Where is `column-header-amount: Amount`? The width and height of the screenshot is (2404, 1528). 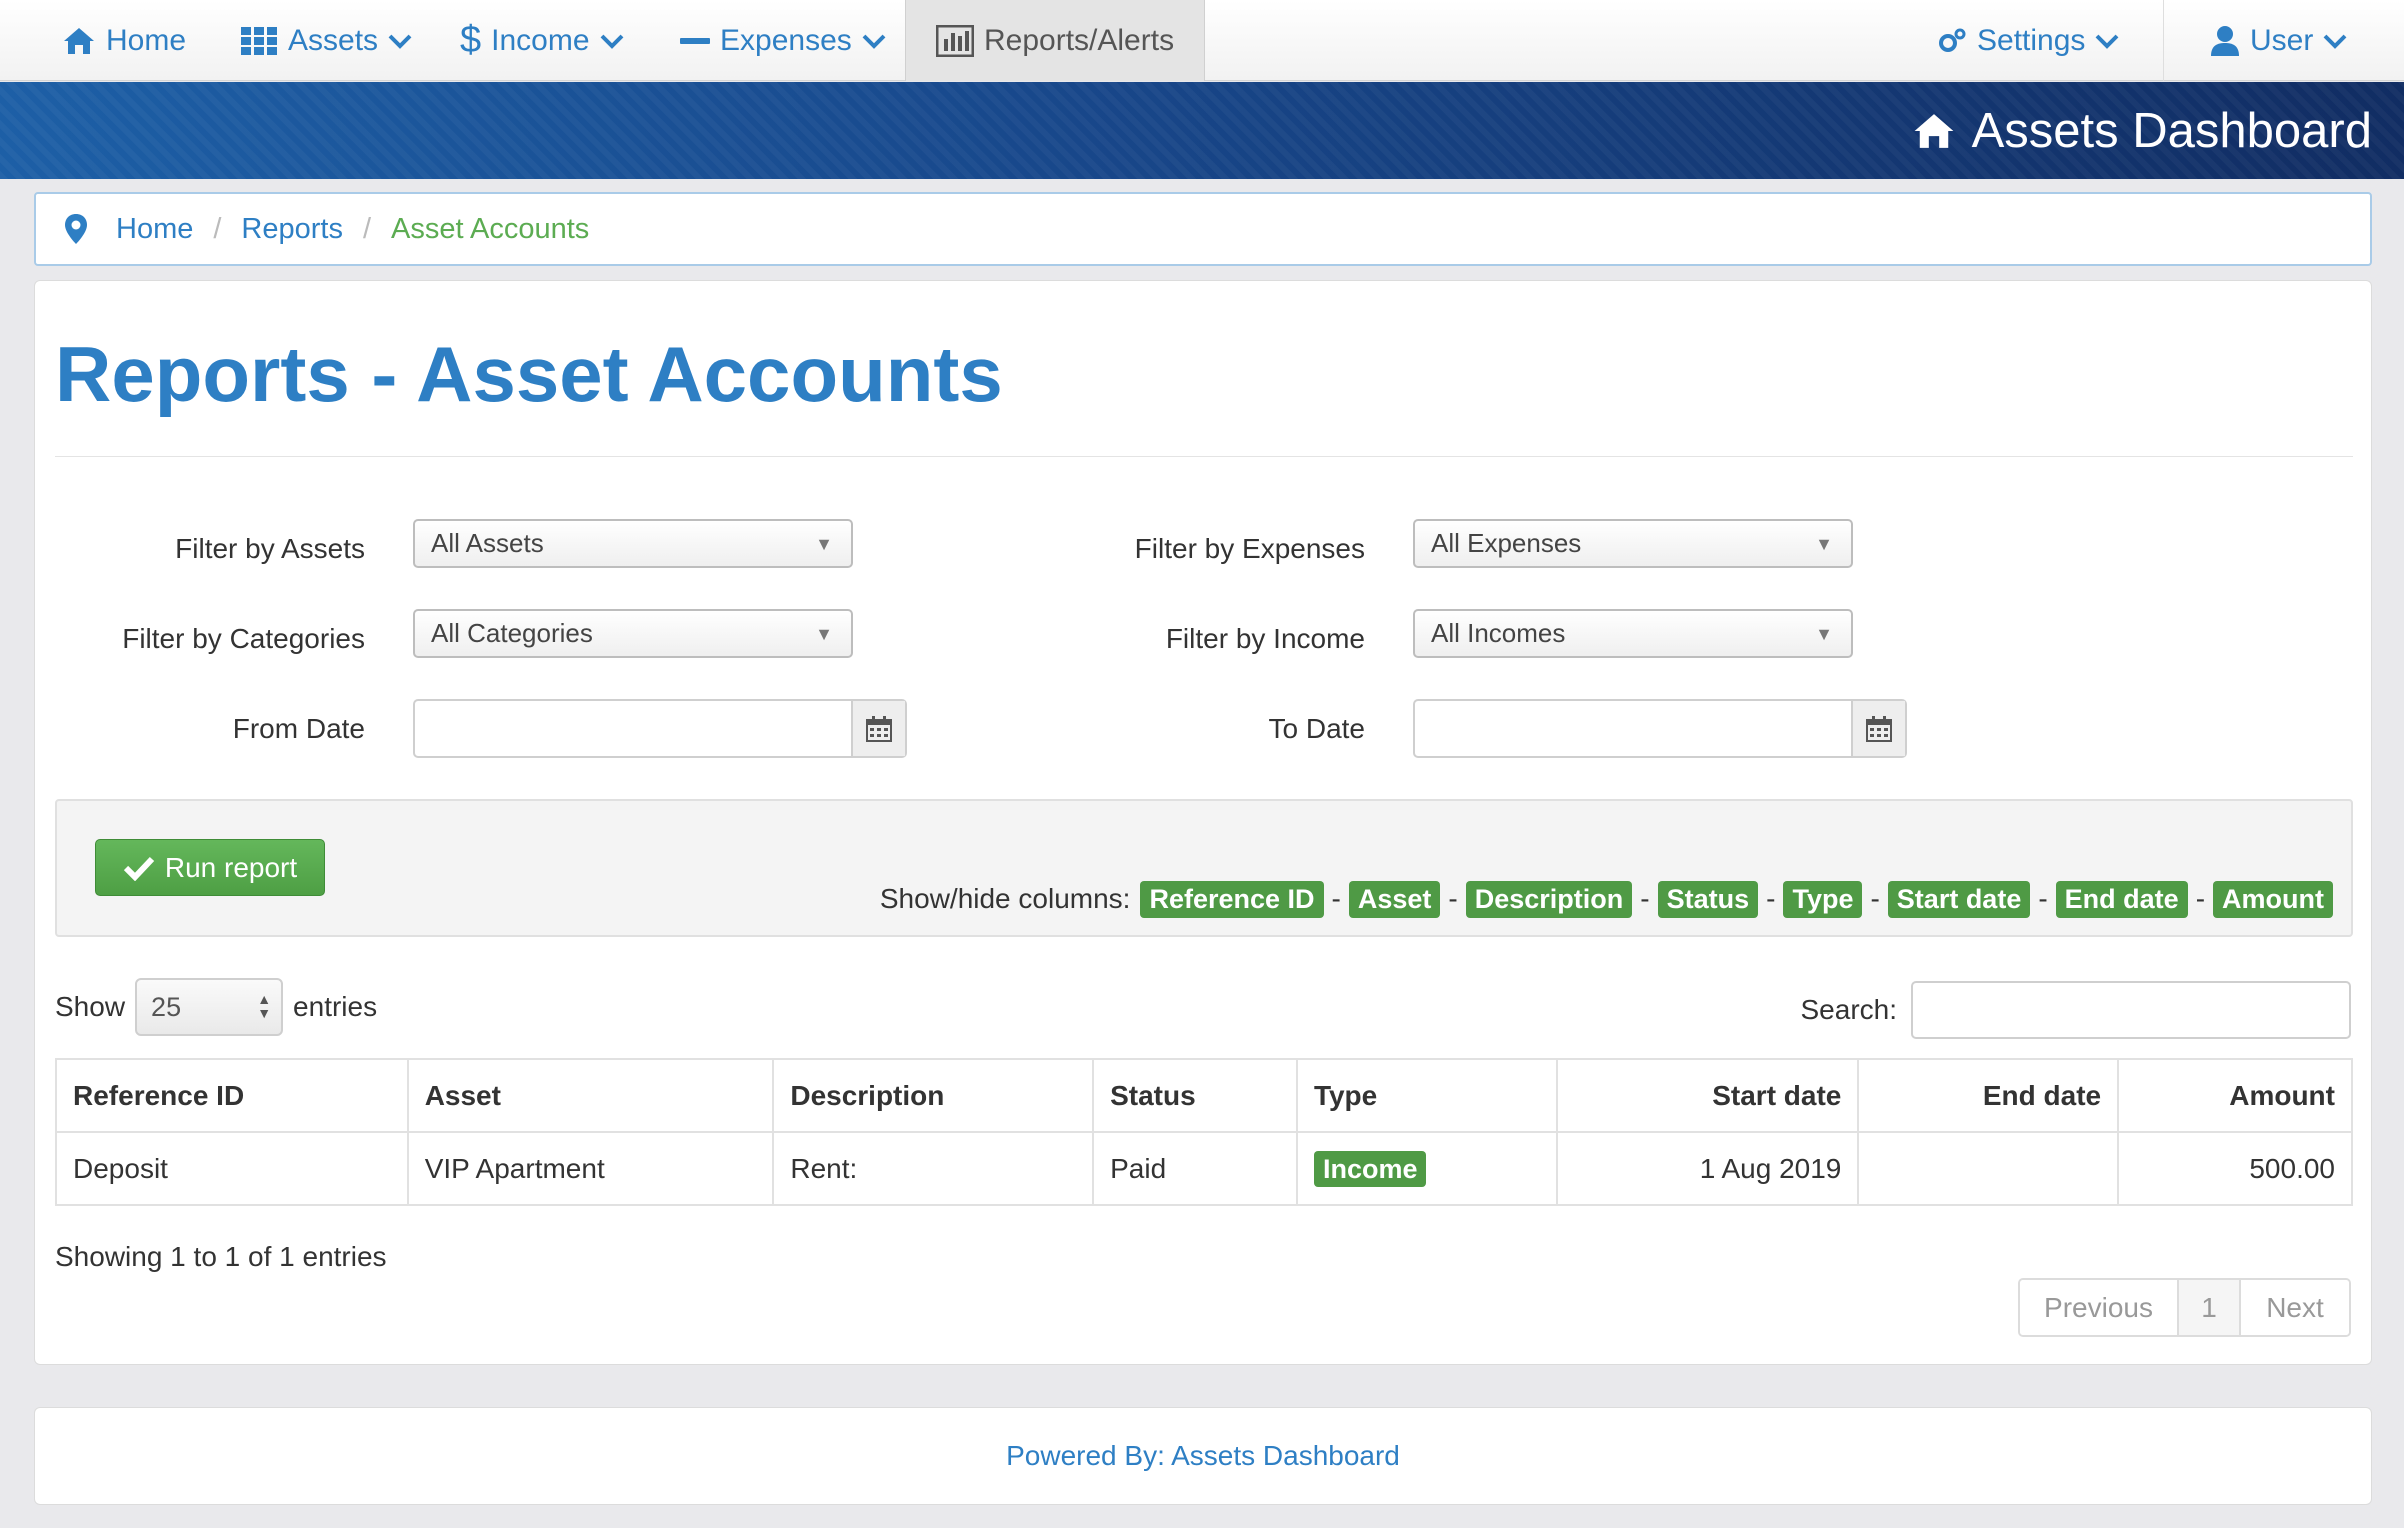
column-header-amount: Amount is located at coordinates (2235, 1095).